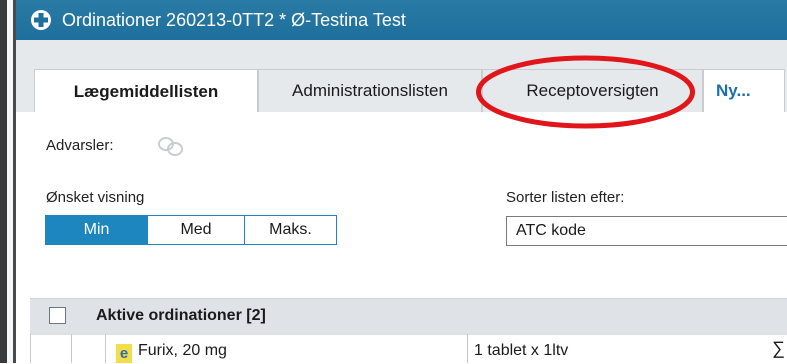  I want to click on tab-laegemiddellisten: Lægemiddellisten, so click(146, 91).